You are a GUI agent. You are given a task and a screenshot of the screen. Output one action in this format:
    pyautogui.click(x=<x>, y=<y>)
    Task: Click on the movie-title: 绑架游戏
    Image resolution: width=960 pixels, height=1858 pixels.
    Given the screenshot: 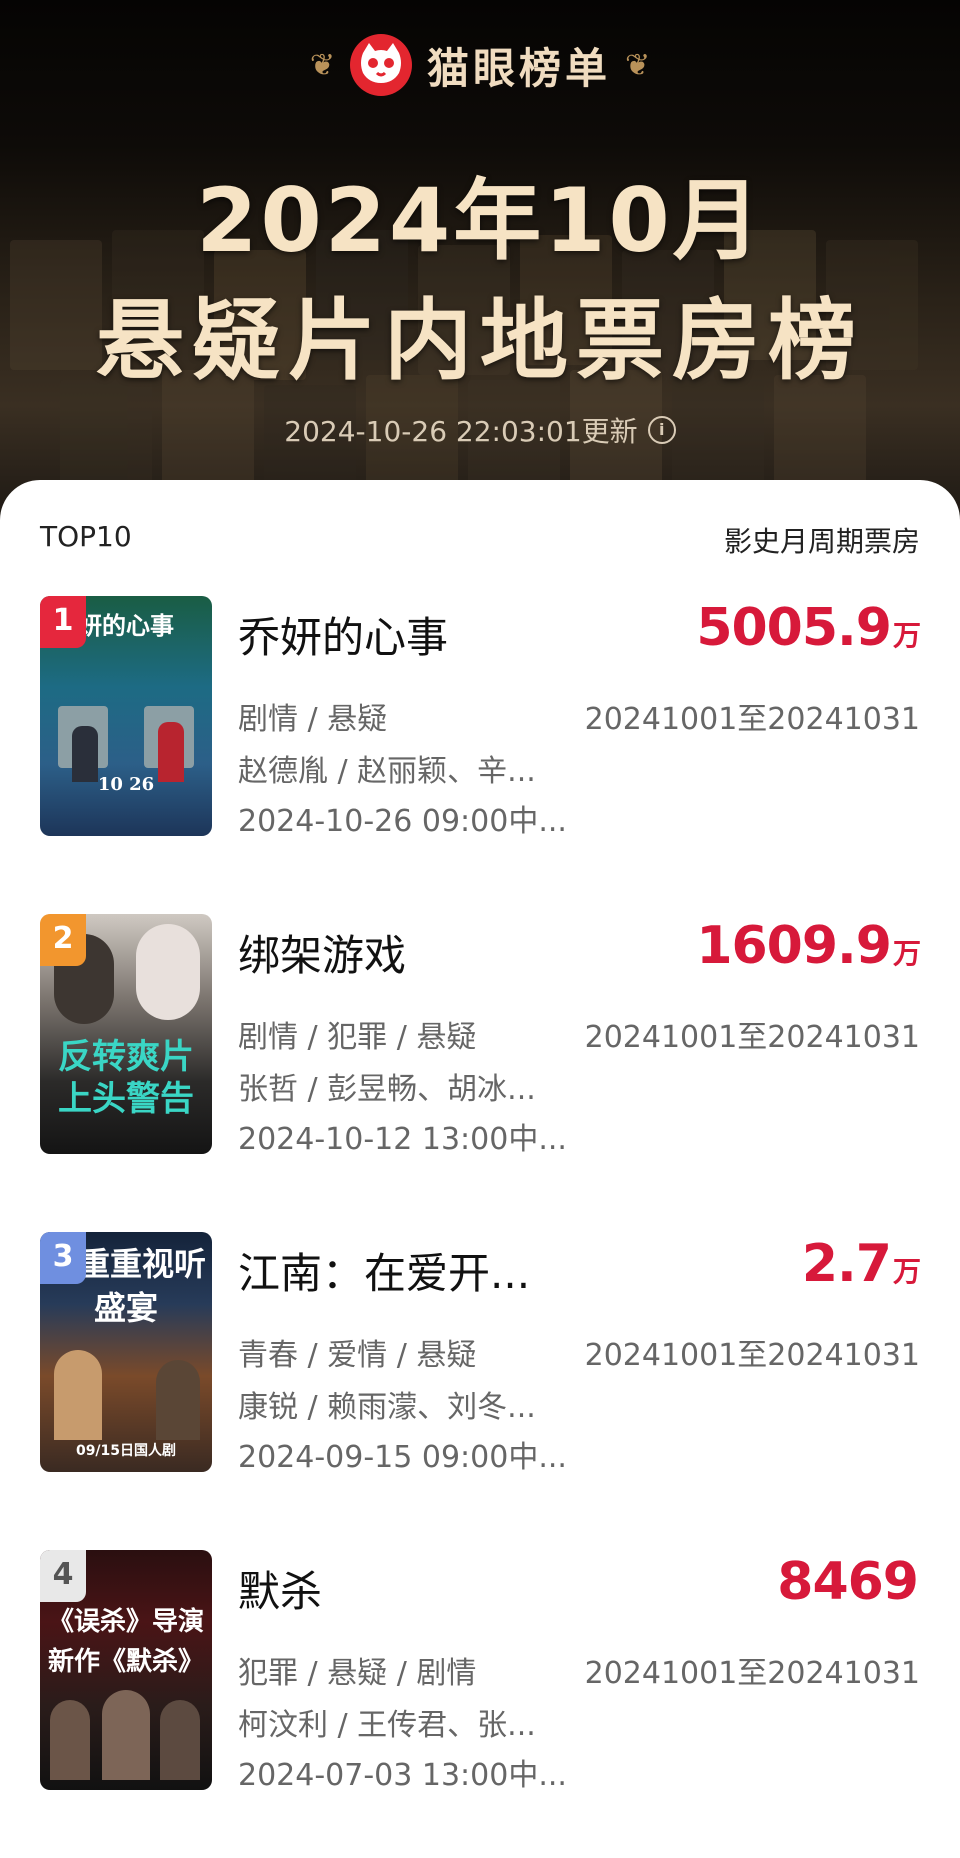 What is the action you would take?
    pyautogui.click(x=322, y=952)
    